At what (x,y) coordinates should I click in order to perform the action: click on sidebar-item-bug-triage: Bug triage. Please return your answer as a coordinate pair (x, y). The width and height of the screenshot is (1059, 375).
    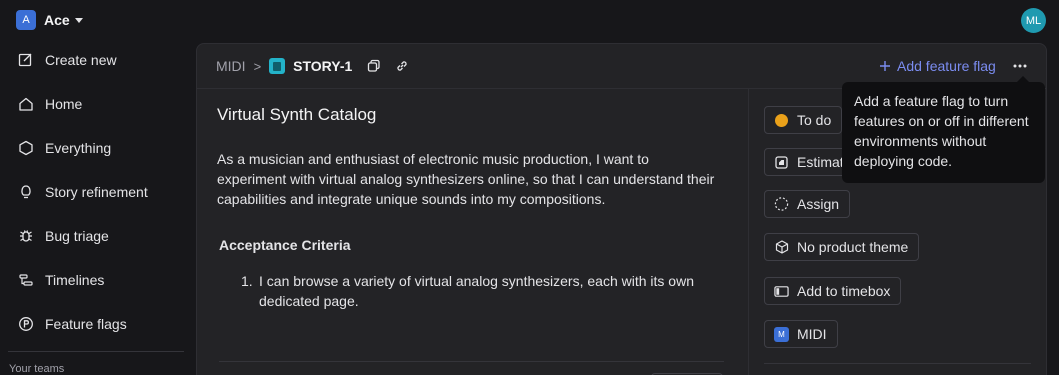
    Looking at the image, I should click on (98, 236).